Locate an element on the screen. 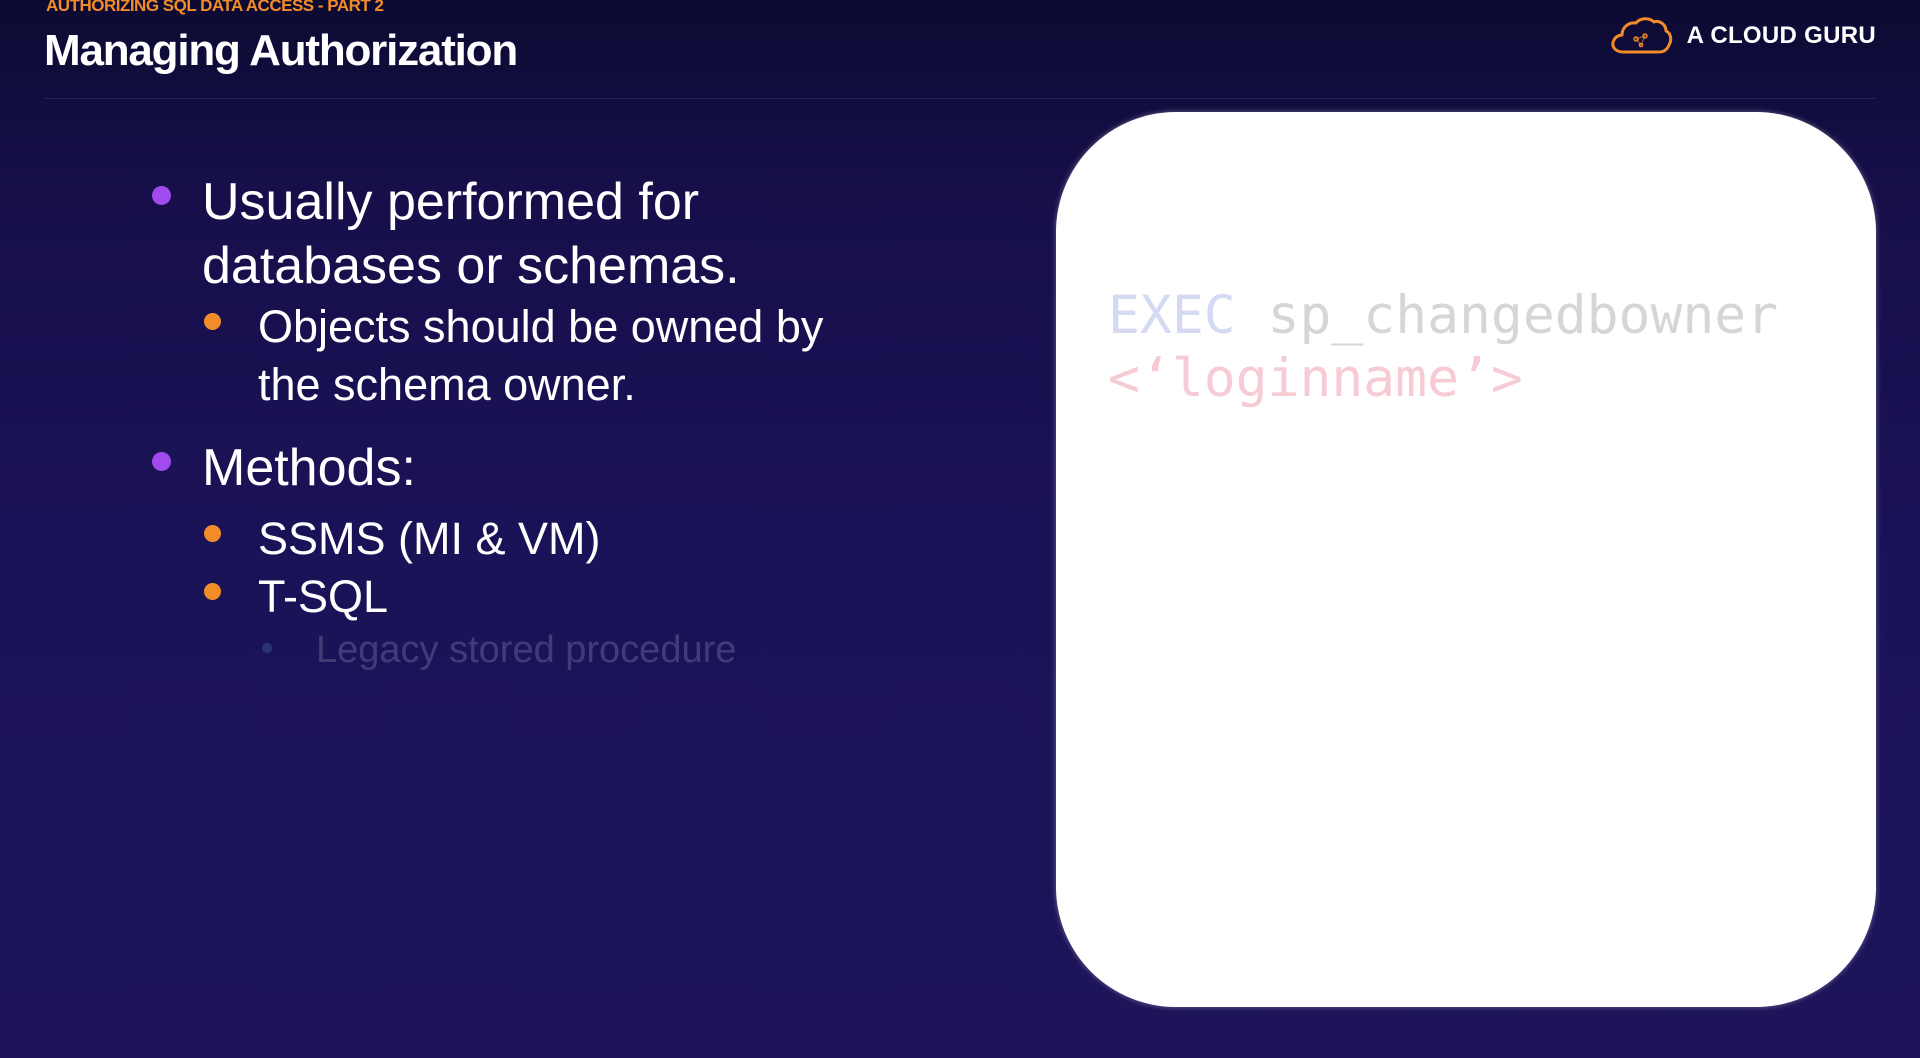 Image resolution: width=1920 pixels, height=1058 pixels. sub-bullet-text: T-SQL is located at coordinates (323, 596).